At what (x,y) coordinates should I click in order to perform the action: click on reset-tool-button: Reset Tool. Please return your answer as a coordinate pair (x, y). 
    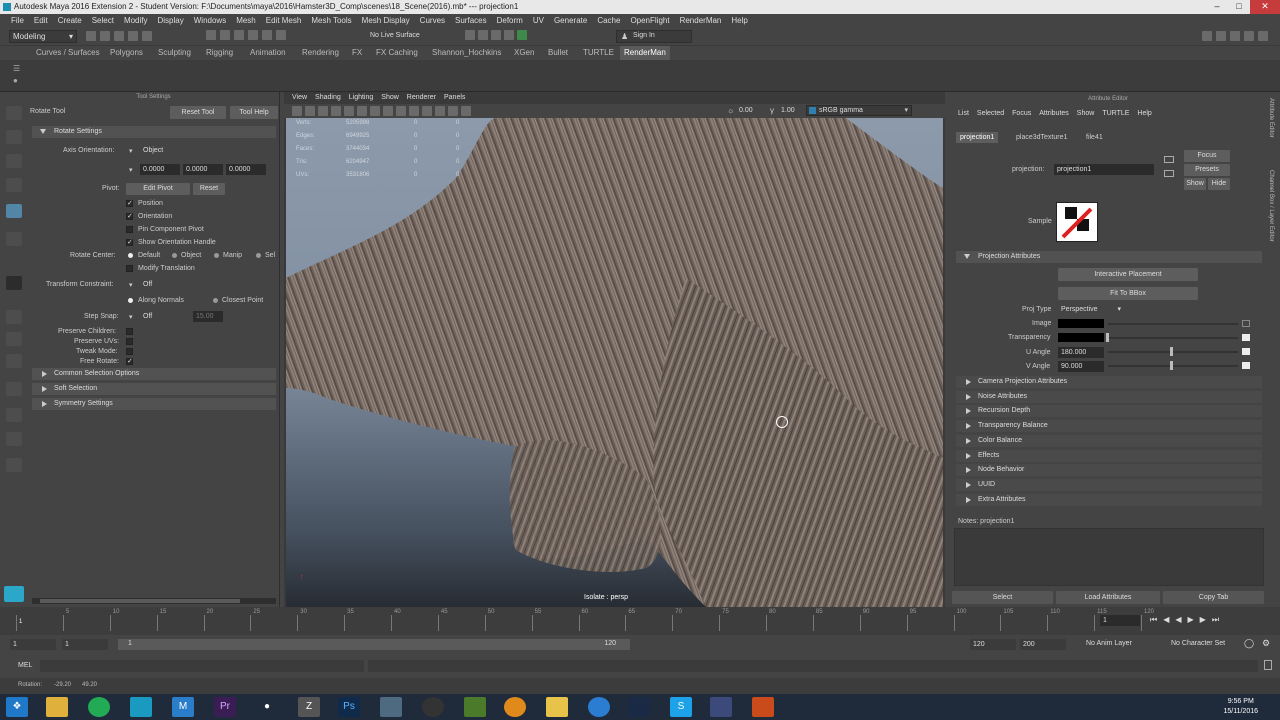
    Looking at the image, I should click on (198, 112).